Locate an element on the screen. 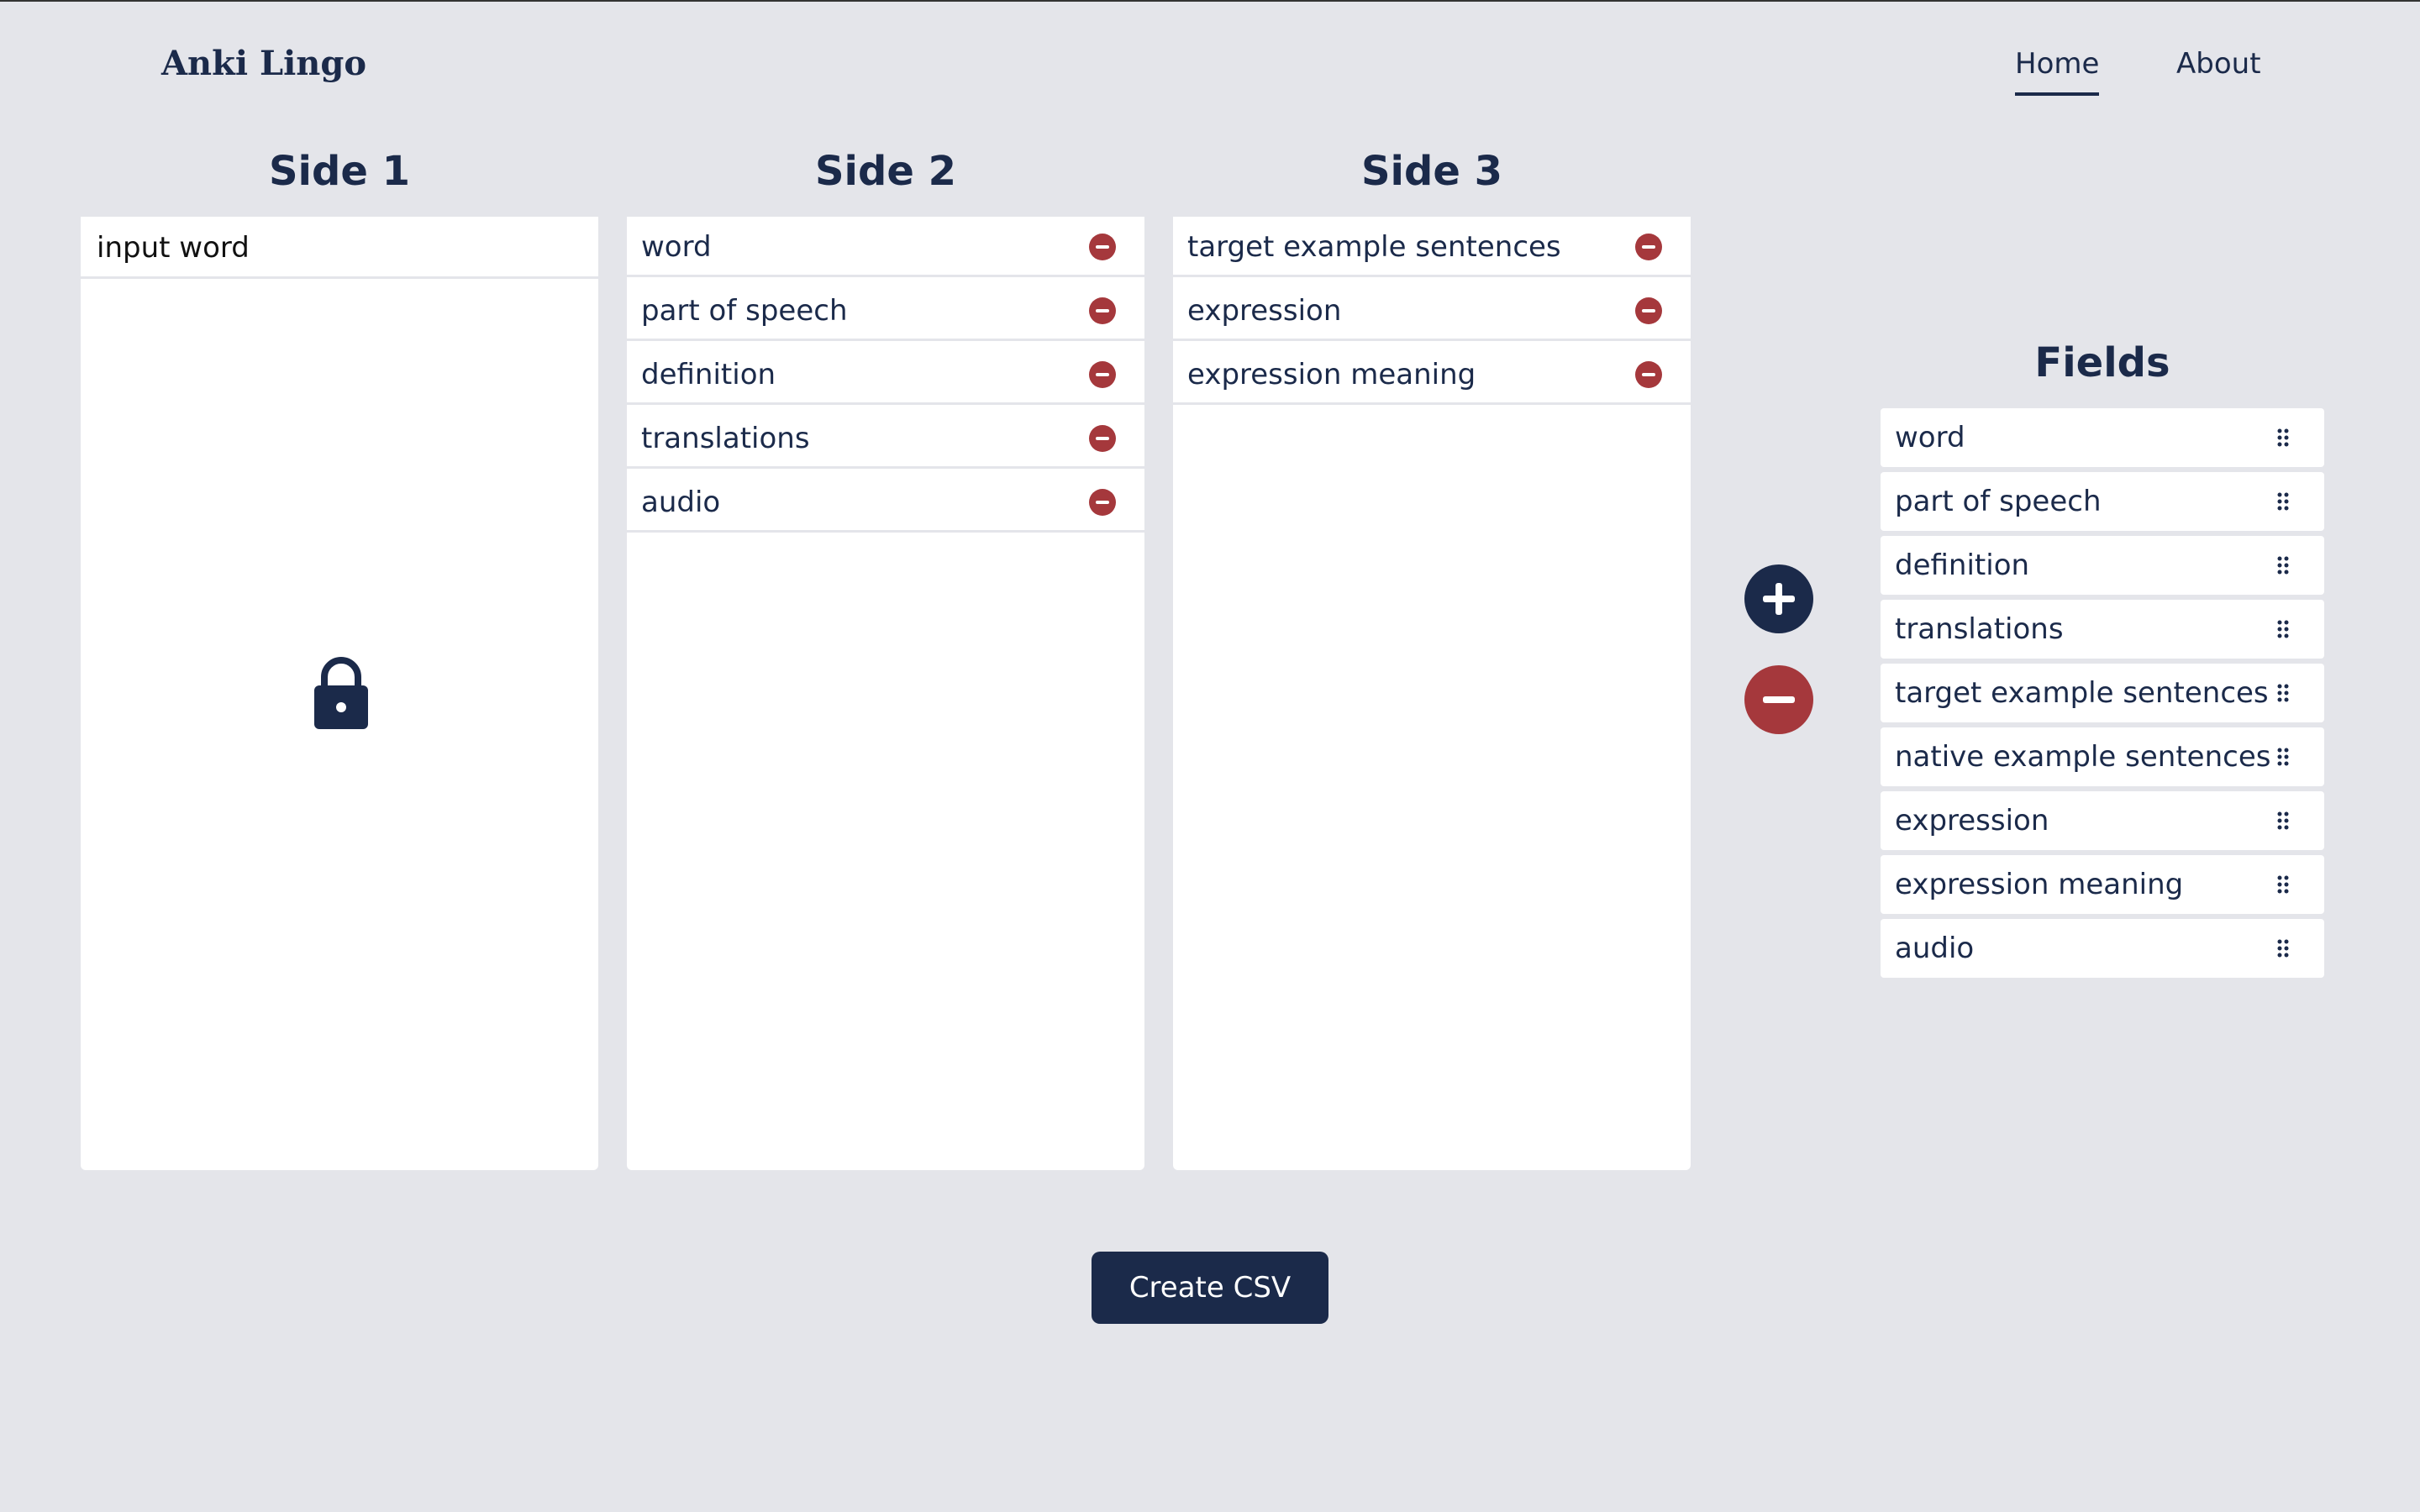  create-csv-button: Create CSV is located at coordinates (1210, 1288).